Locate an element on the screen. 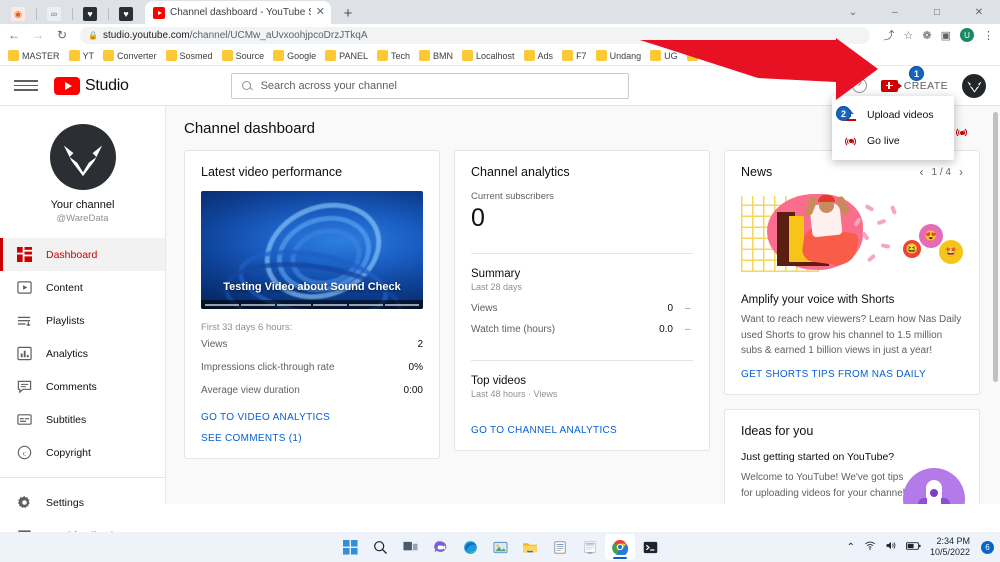 This screenshot has height=562, width=1000. lock-icon: 🔒 is located at coordinates (93, 35).